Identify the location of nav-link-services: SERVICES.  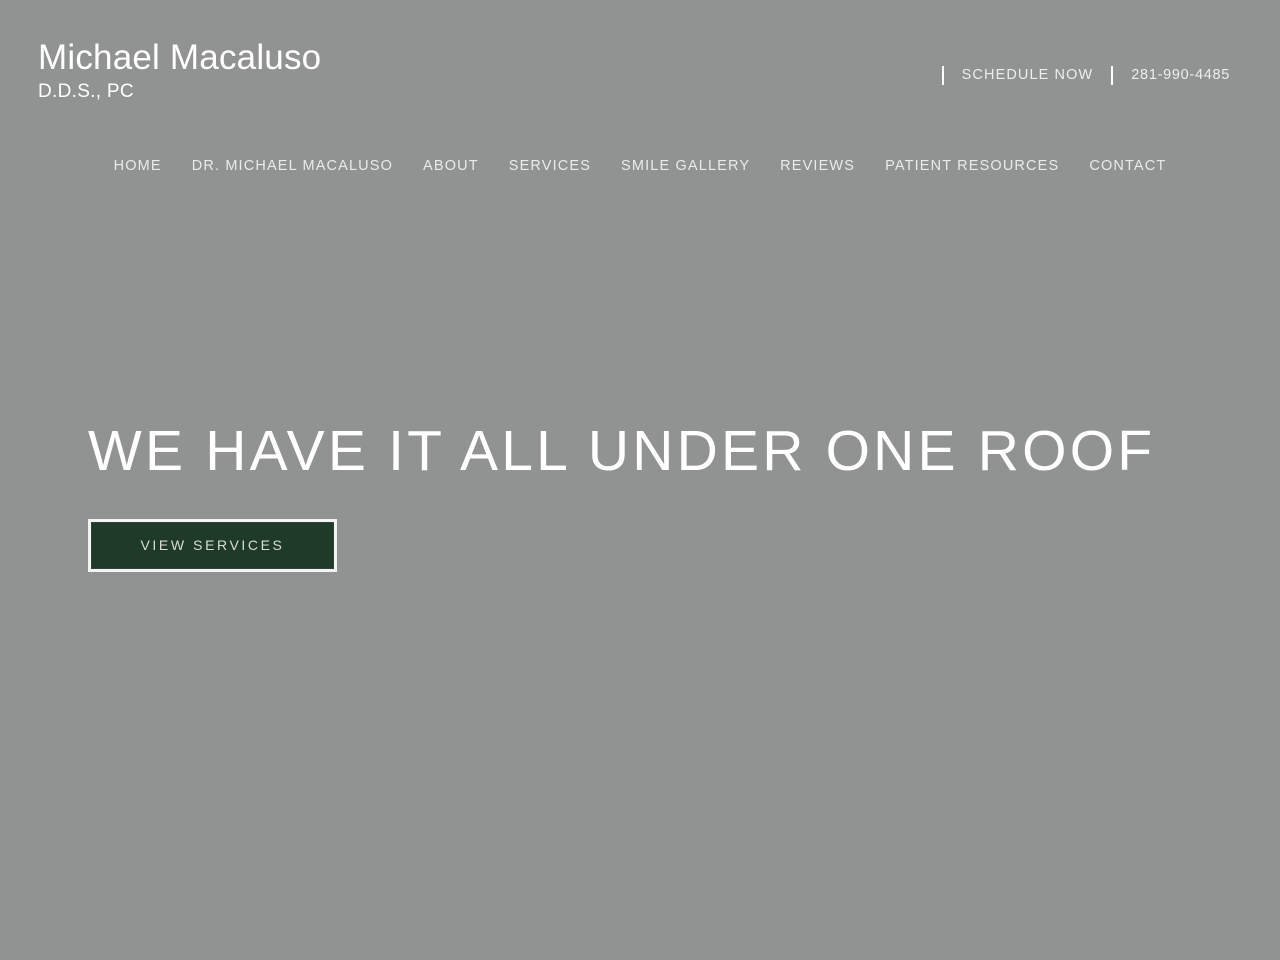
(550, 166).